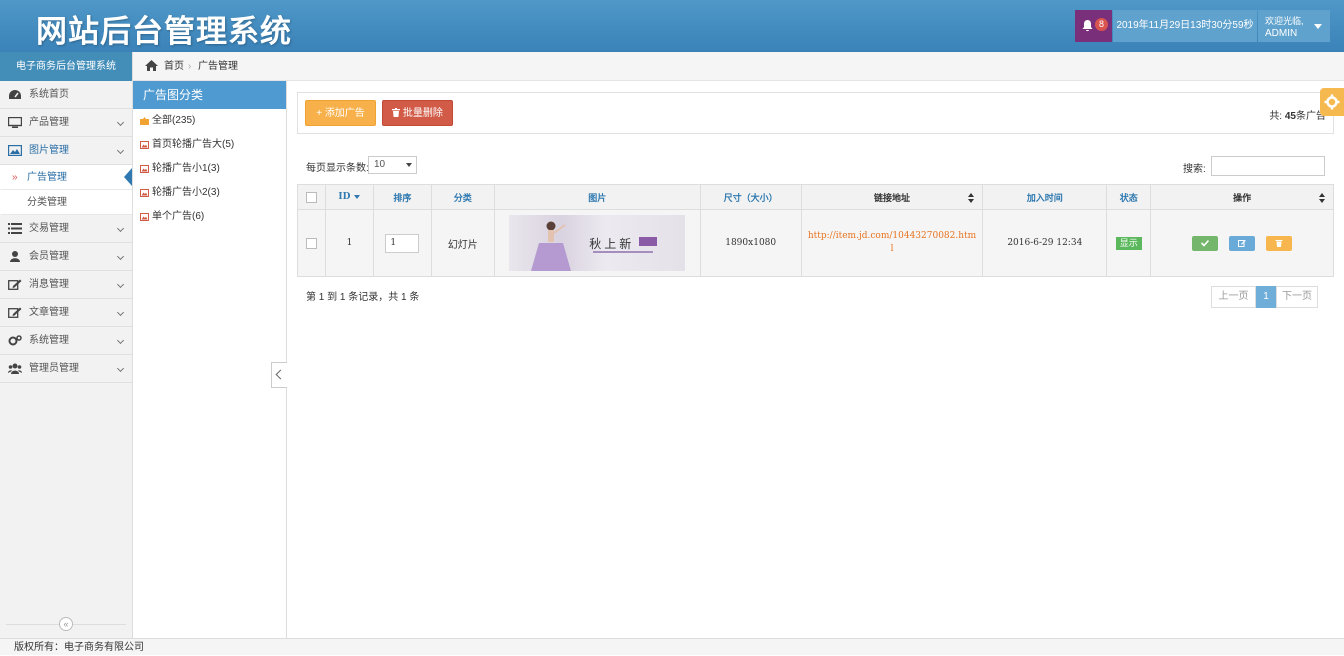 This screenshot has width=1344, height=656. I want to click on notification-badge: 8, so click(1101, 24).